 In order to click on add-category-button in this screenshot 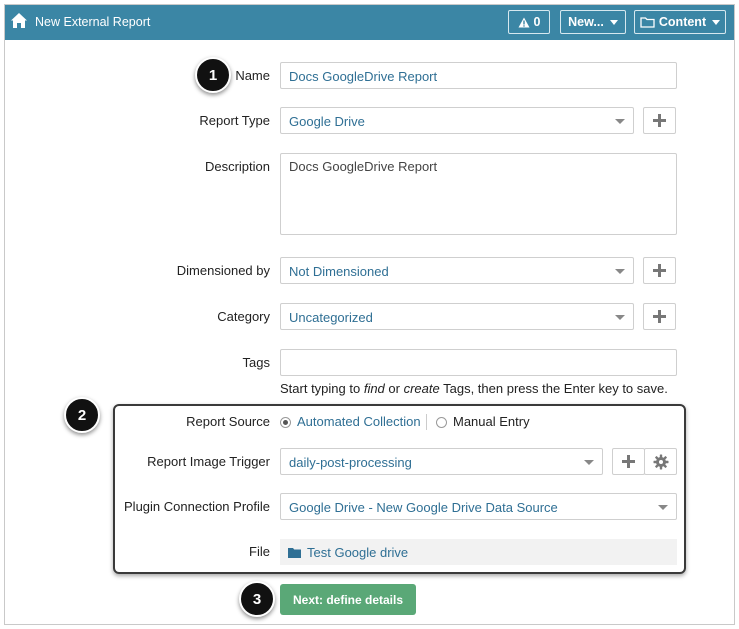, I will do `click(659, 316)`.